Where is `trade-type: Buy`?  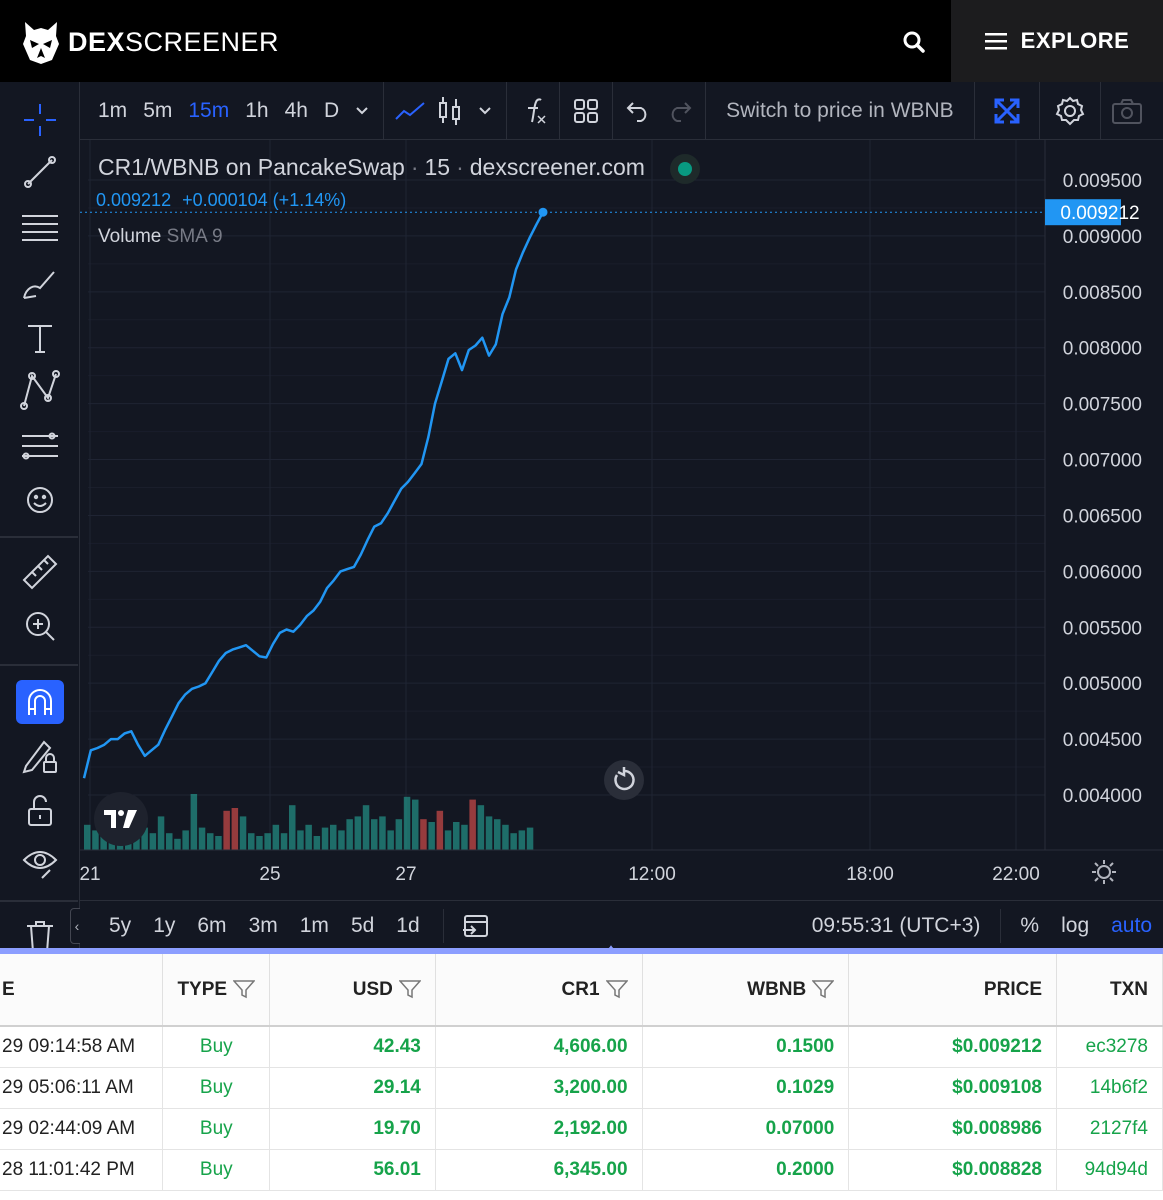 trade-type: Buy is located at coordinates (216, 1170).